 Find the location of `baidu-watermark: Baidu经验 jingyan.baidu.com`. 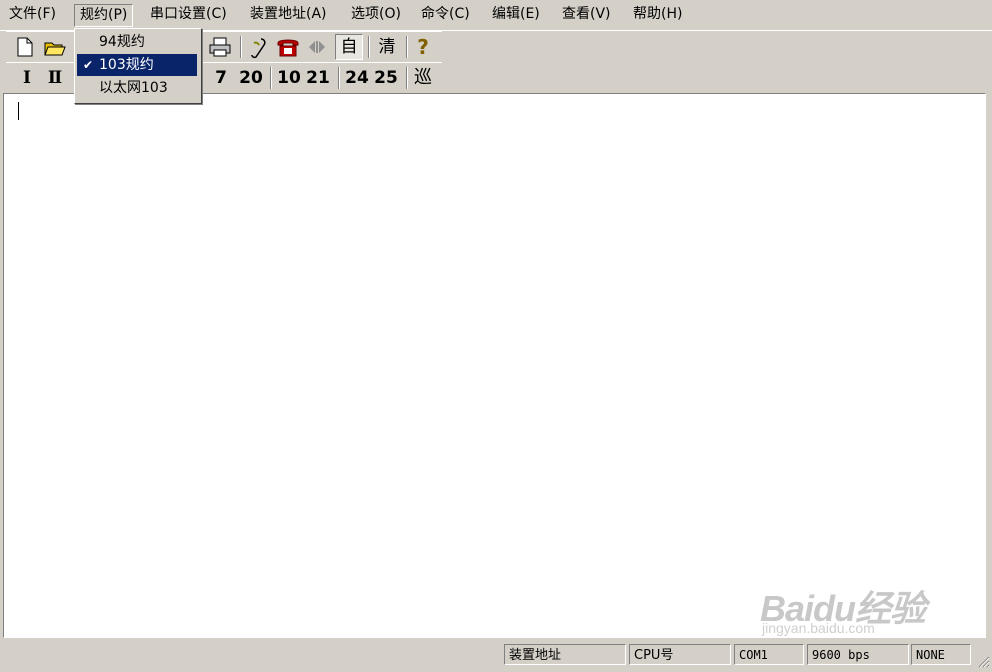

baidu-watermark: Baidu经验 jingyan.baidu.com is located at coordinates (870, 600).